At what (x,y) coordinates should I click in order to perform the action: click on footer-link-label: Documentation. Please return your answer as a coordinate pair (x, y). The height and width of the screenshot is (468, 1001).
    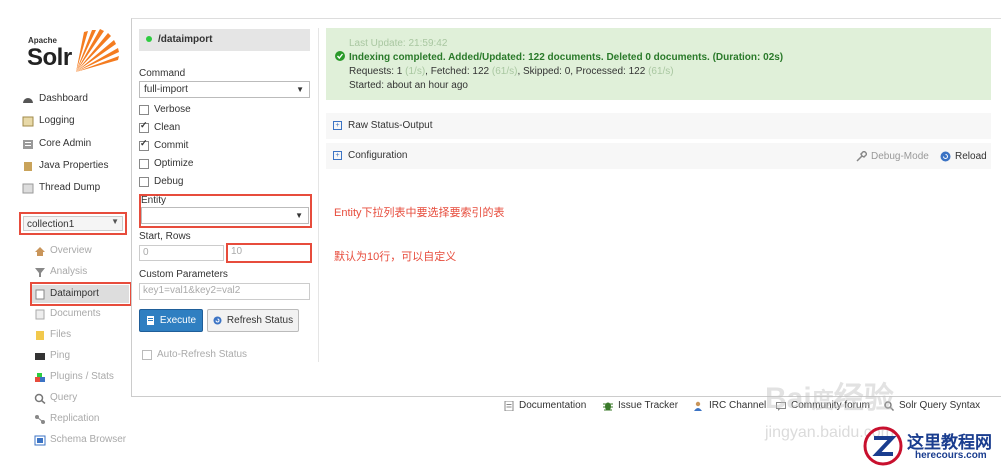
    Looking at the image, I should click on (553, 405).